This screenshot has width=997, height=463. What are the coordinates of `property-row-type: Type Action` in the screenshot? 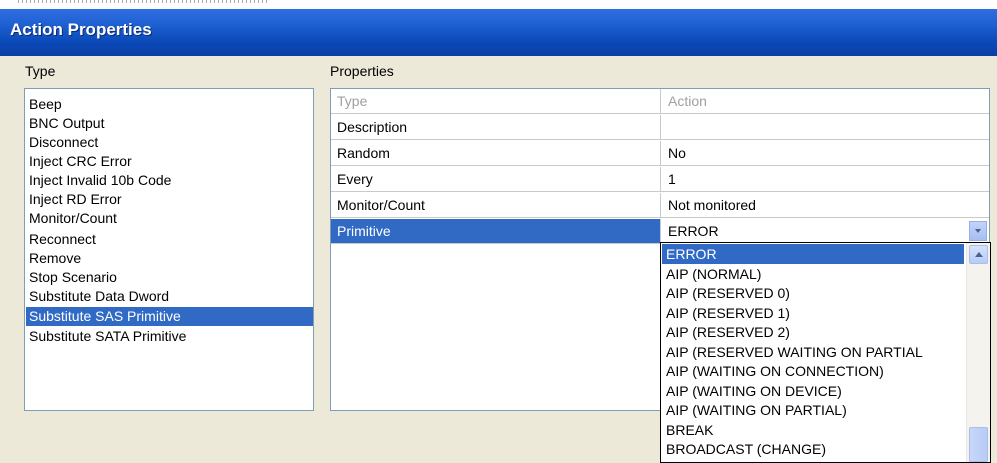 It's located at (660, 101).